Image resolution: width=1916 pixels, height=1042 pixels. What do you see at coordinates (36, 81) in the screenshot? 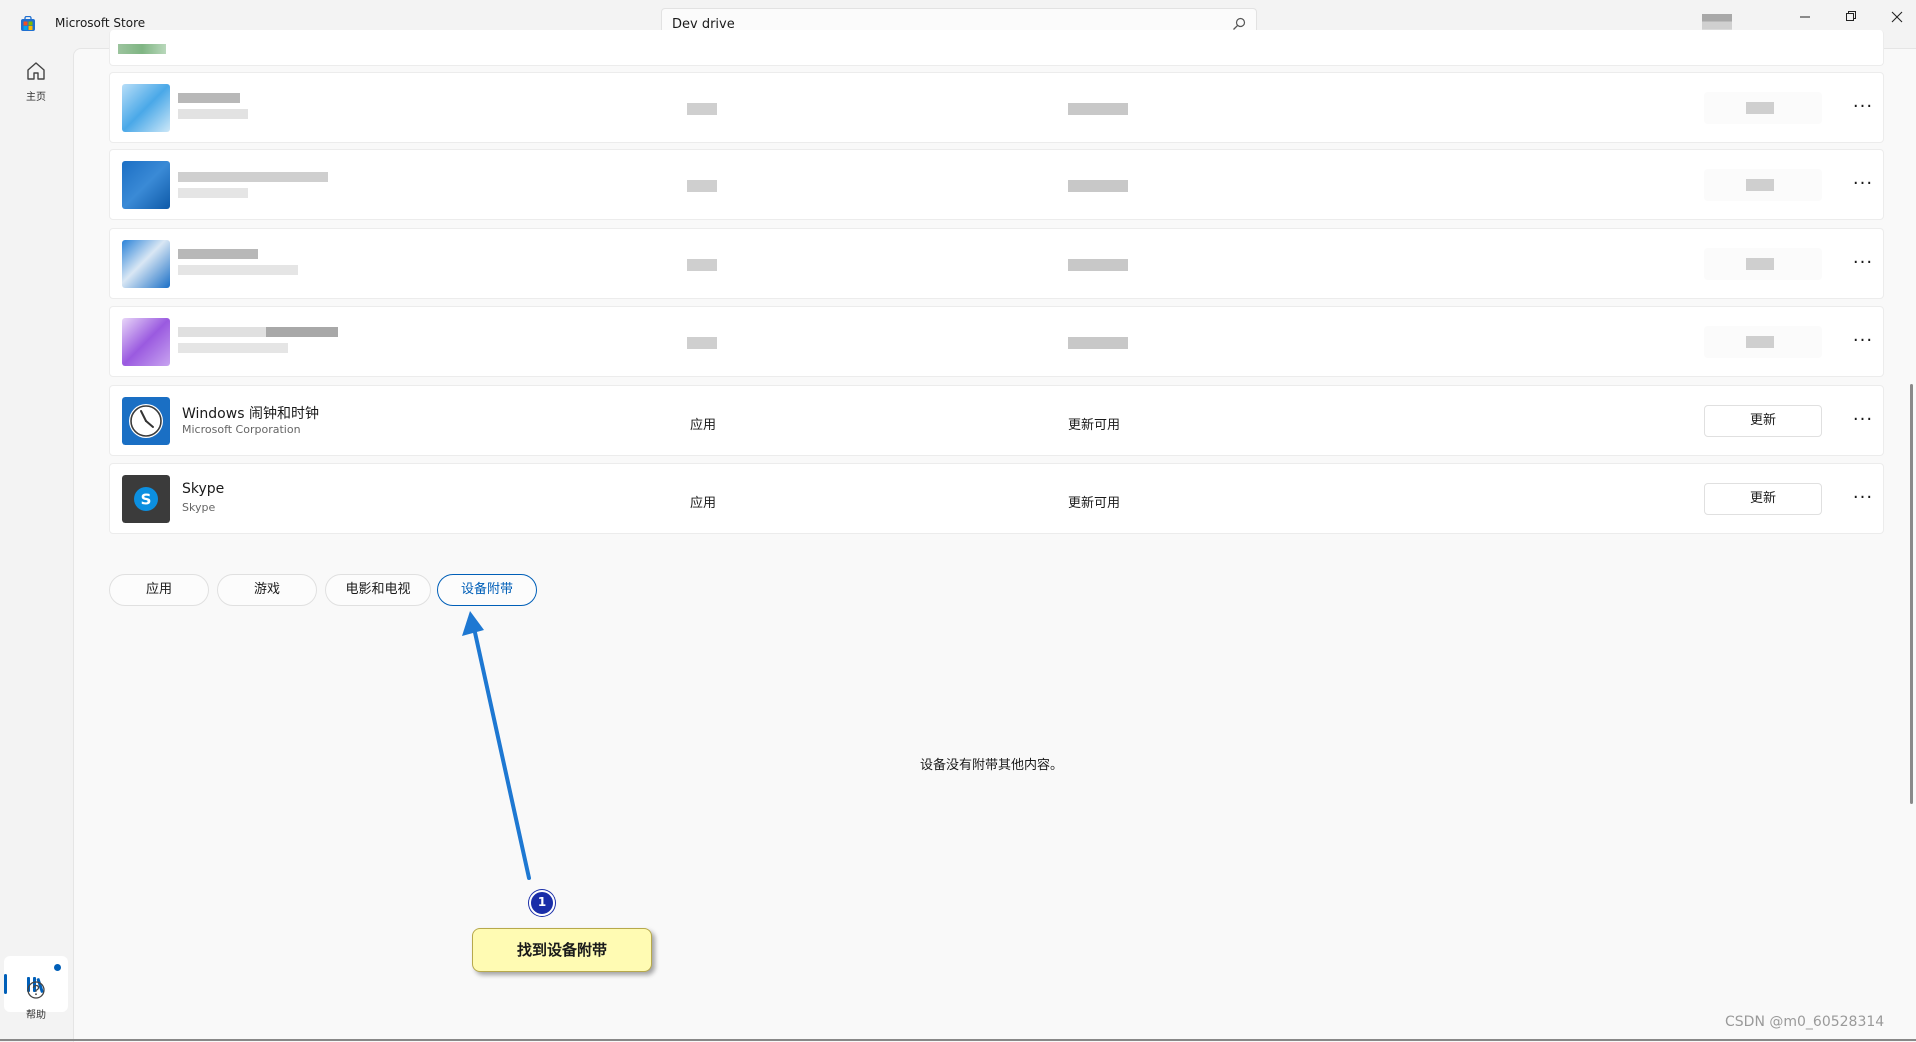
I see `sidebar-item-home: 主页` at bounding box center [36, 81].